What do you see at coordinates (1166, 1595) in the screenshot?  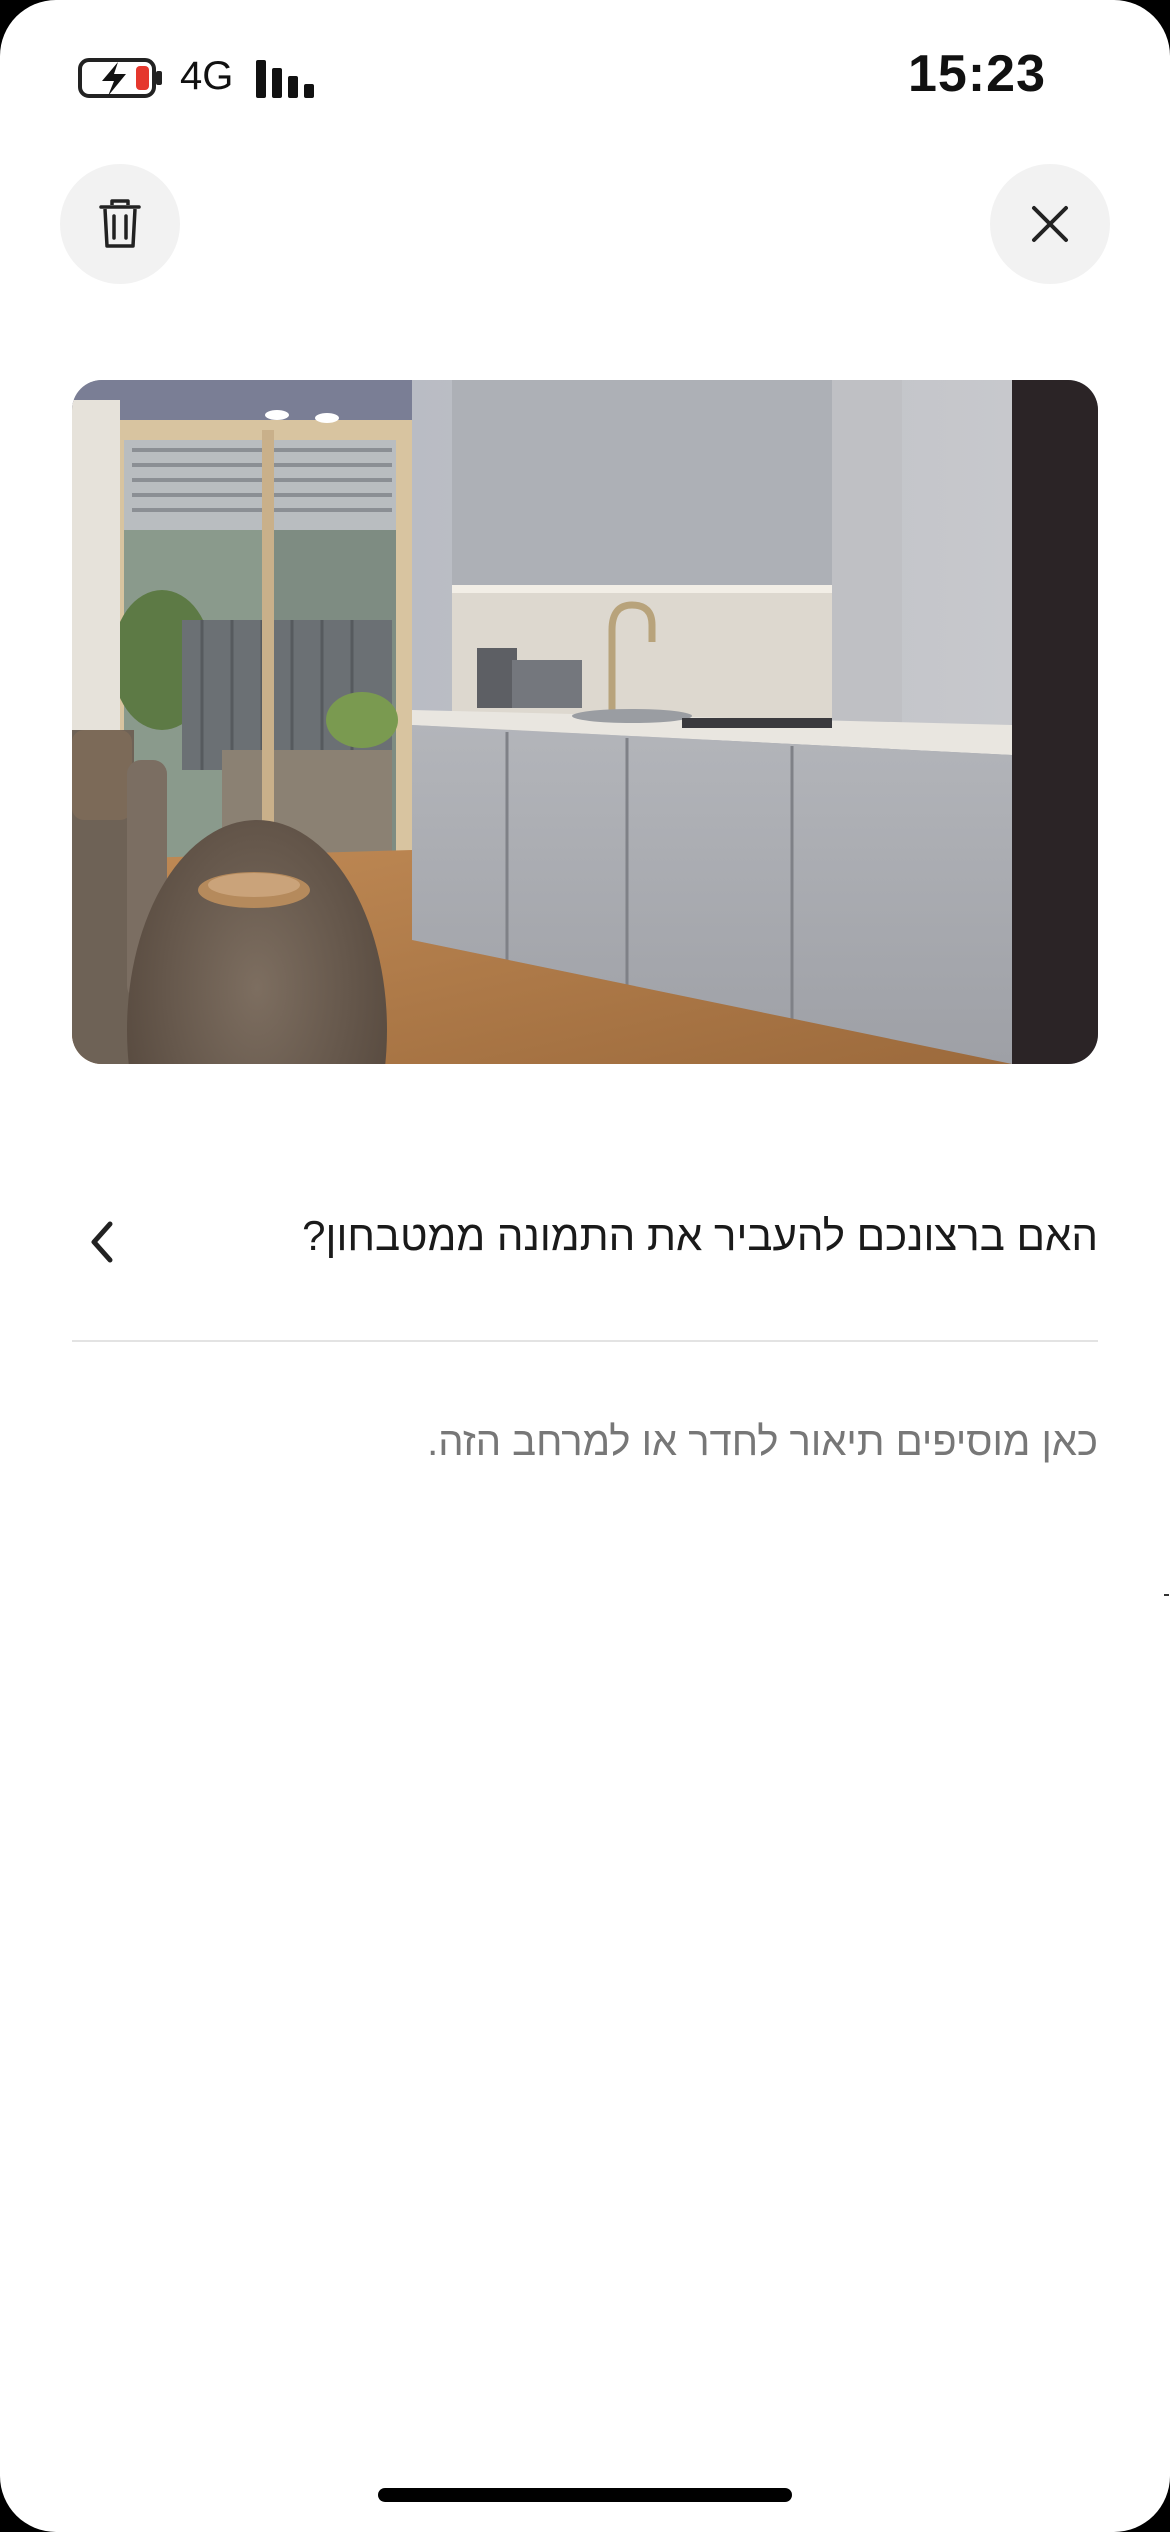 I see `scroll-edge-mark` at bounding box center [1166, 1595].